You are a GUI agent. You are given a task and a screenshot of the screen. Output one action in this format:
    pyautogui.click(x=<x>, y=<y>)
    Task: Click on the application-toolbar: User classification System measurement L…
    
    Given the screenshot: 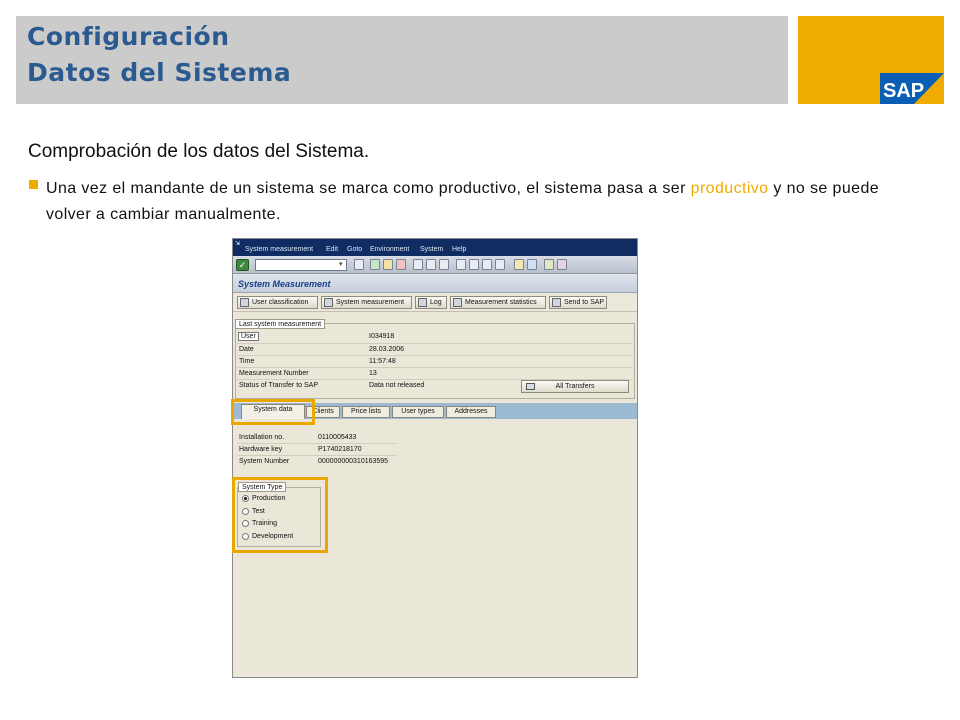 What is the action you would take?
    pyautogui.click(x=435, y=303)
    